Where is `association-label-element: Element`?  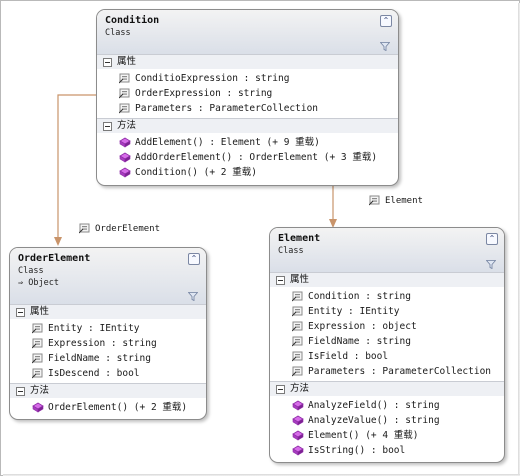 association-label-element: Element is located at coordinates (396, 201).